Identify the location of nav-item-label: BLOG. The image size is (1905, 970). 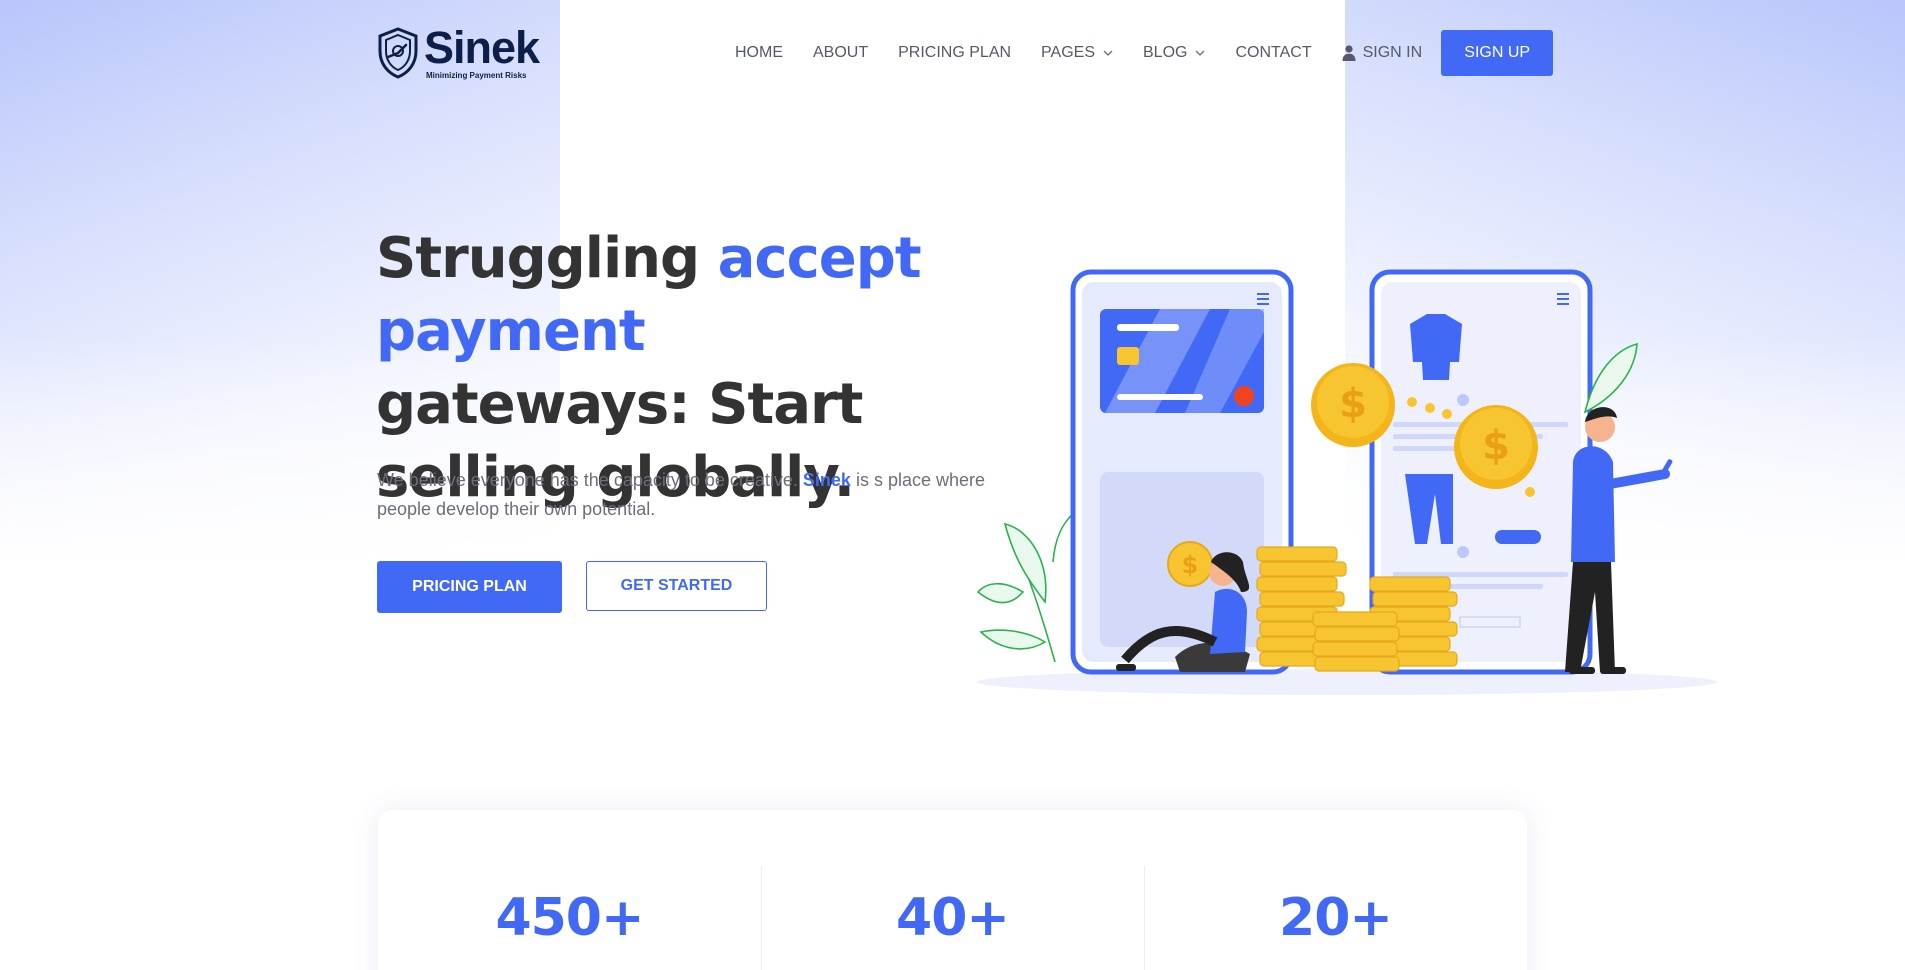
(1165, 52).